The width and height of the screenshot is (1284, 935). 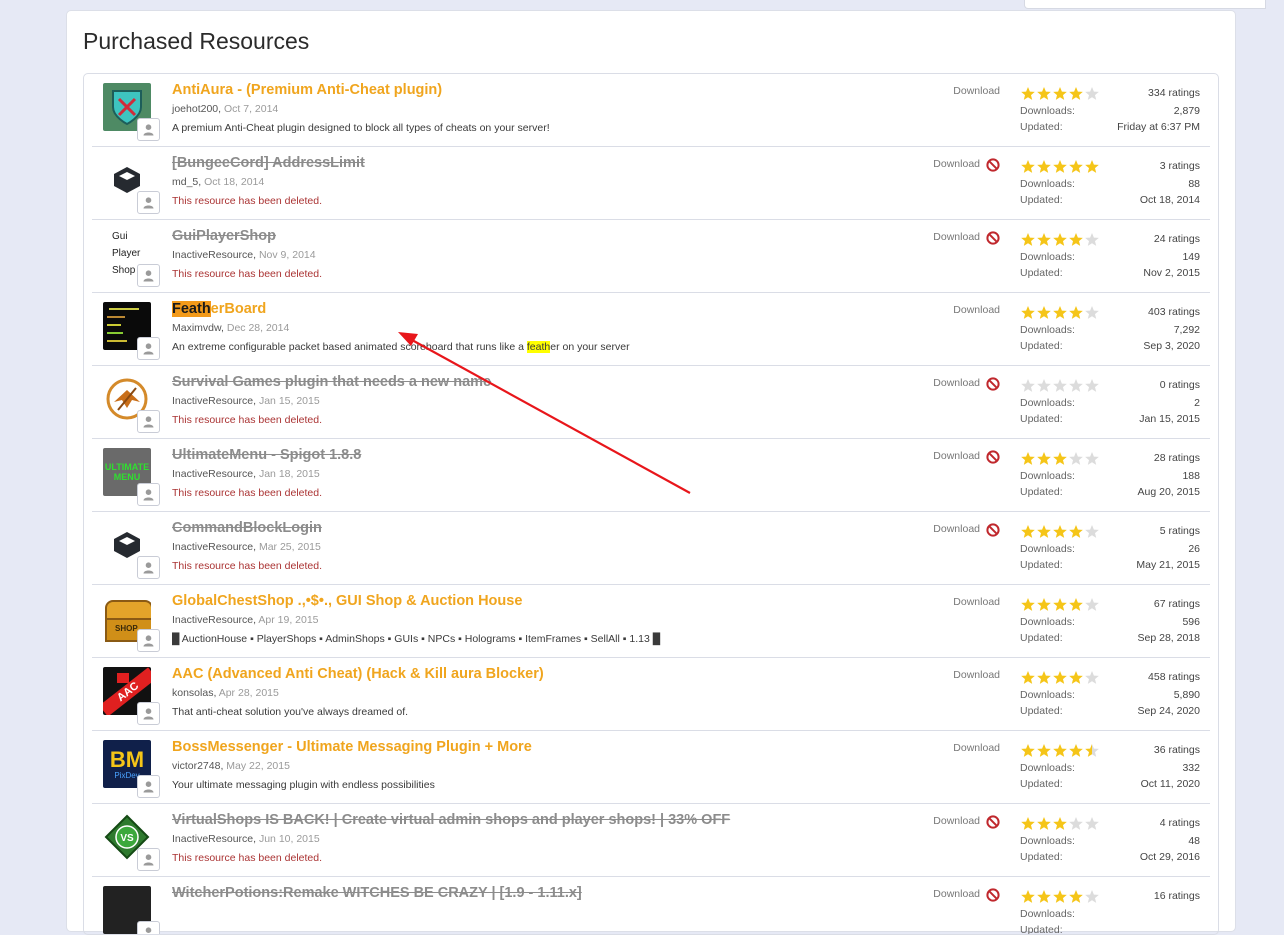 What do you see at coordinates (288, 620) in the screenshot?
I see `resource-date: Apr 19, 2015` at bounding box center [288, 620].